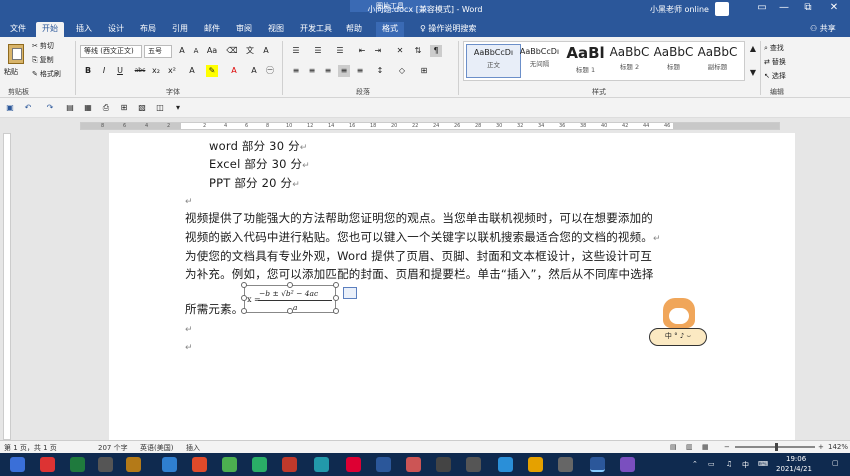 The image size is (850, 476). Describe the element at coordinates (234, 71) in the screenshot. I see `font-color-icon: A` at that location.